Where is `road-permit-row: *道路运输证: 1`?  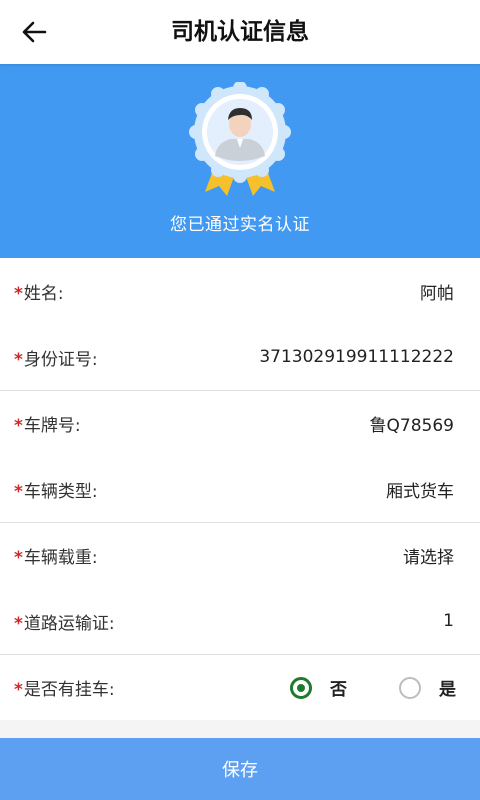 road-permit-row: *道路运输证: 1 is located at coordinates (240, 621).